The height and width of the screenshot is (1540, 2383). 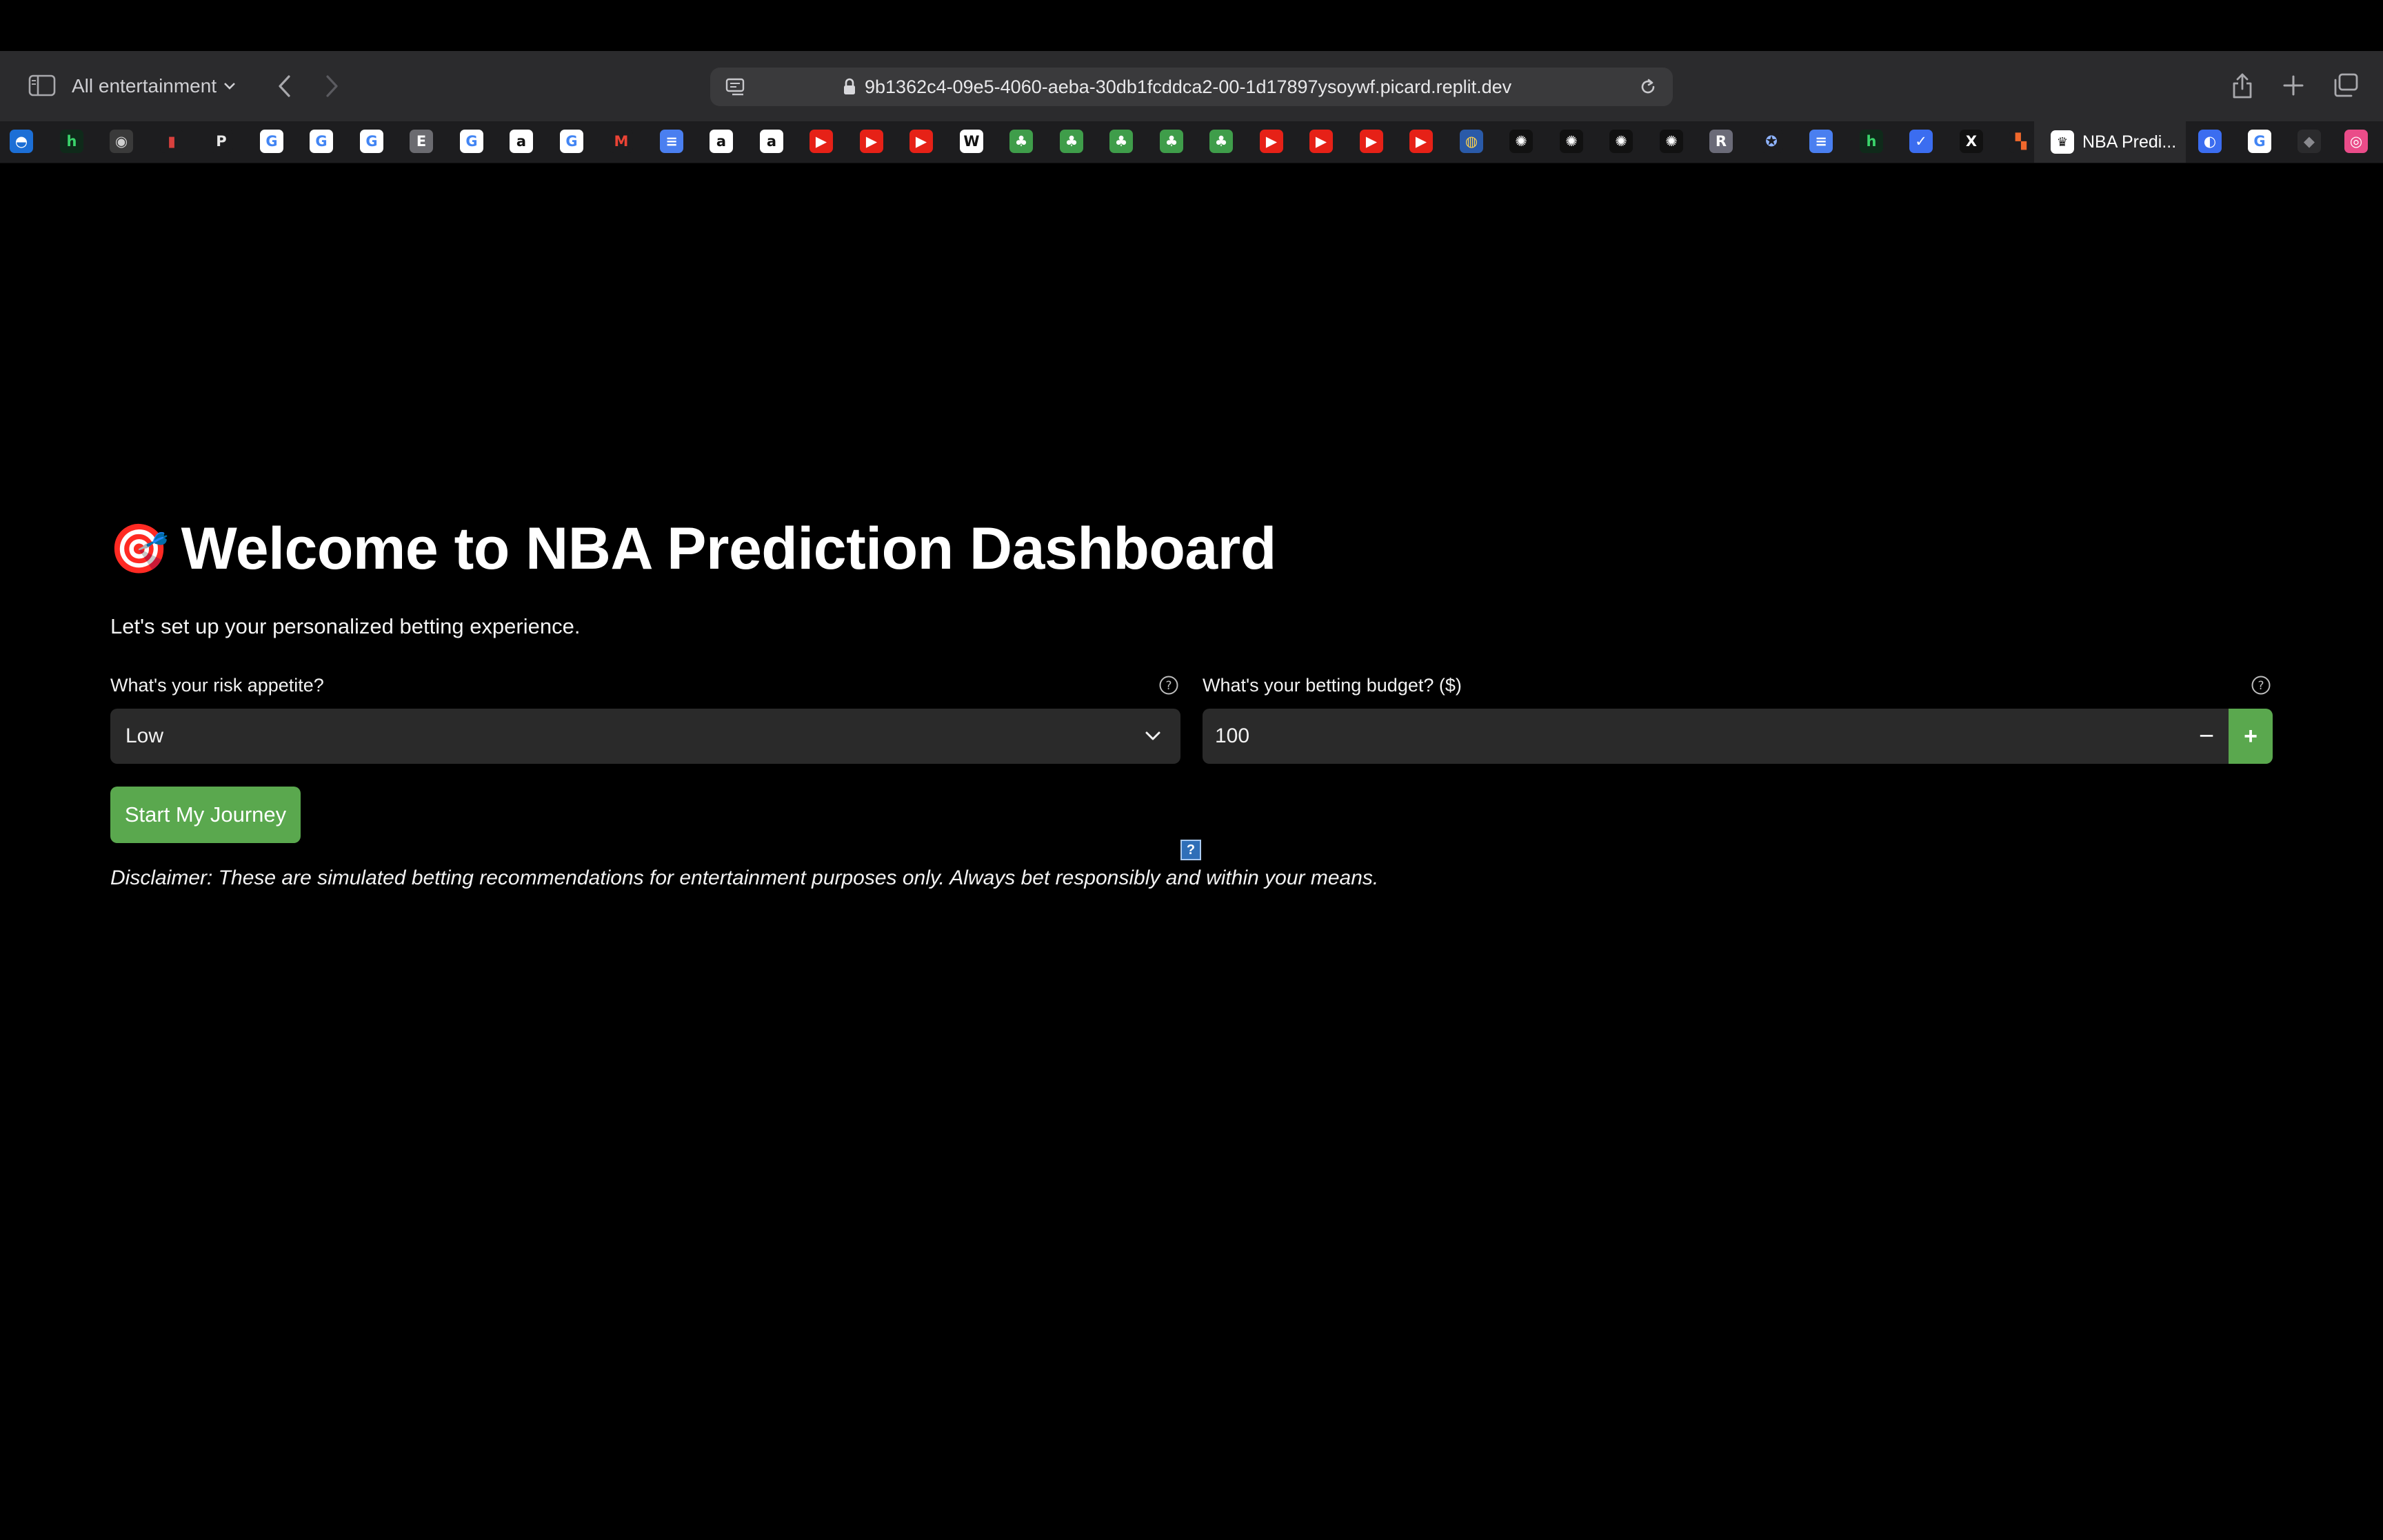 I want to click on new-tab-plus-icon, so click(x=2293, y=86).